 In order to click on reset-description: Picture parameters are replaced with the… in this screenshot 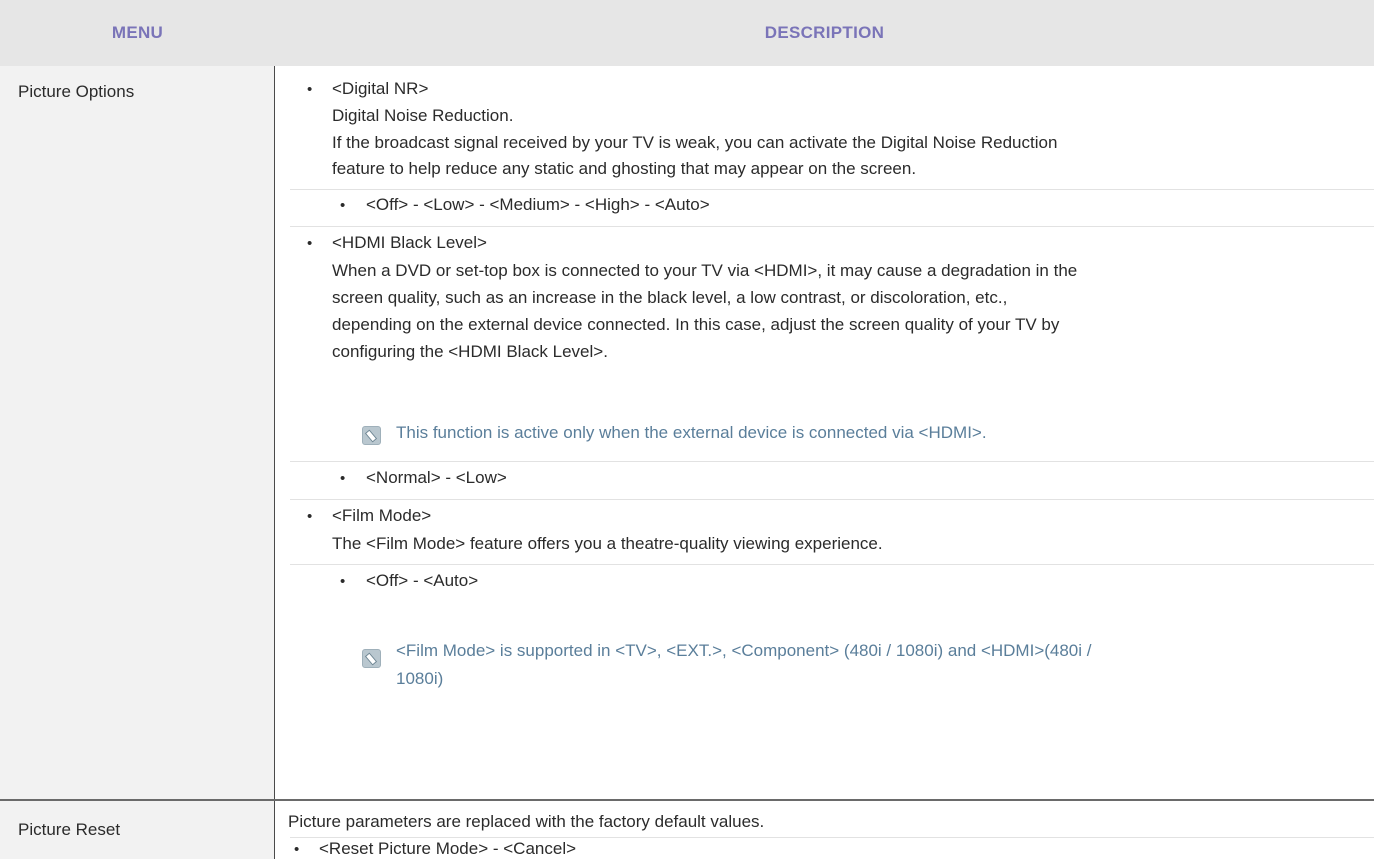, I will do `click(526, 821)`.